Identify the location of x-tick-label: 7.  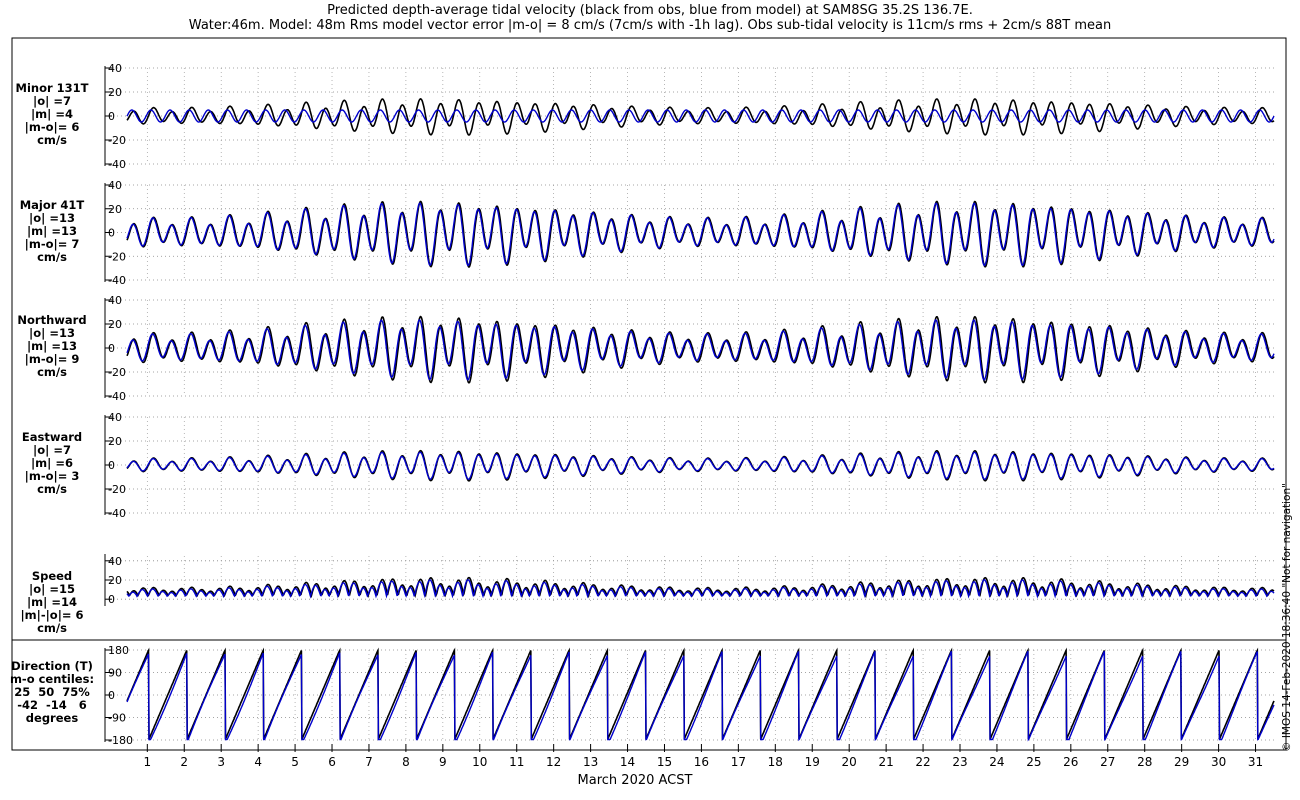
(369, 762).